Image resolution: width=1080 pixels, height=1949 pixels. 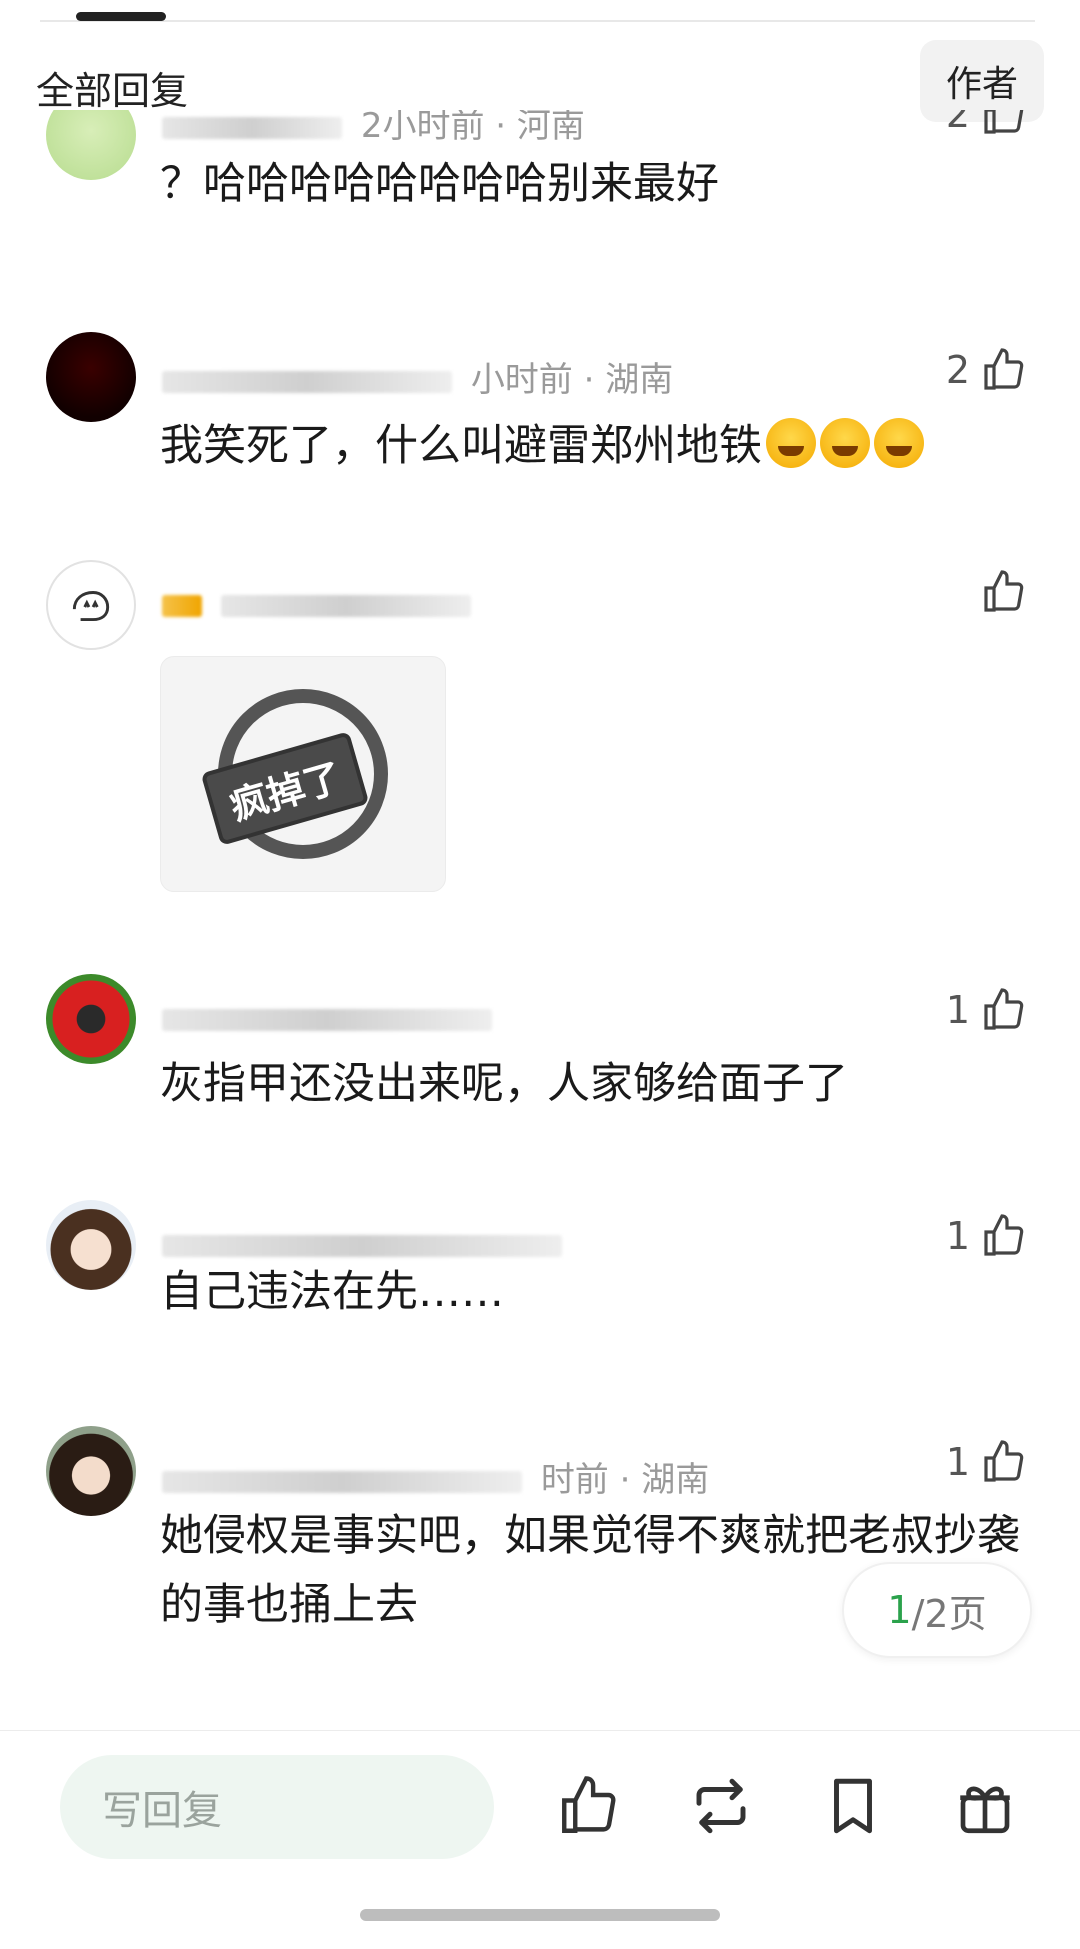 I want to click on like-button, so click(x=1004, y=592).